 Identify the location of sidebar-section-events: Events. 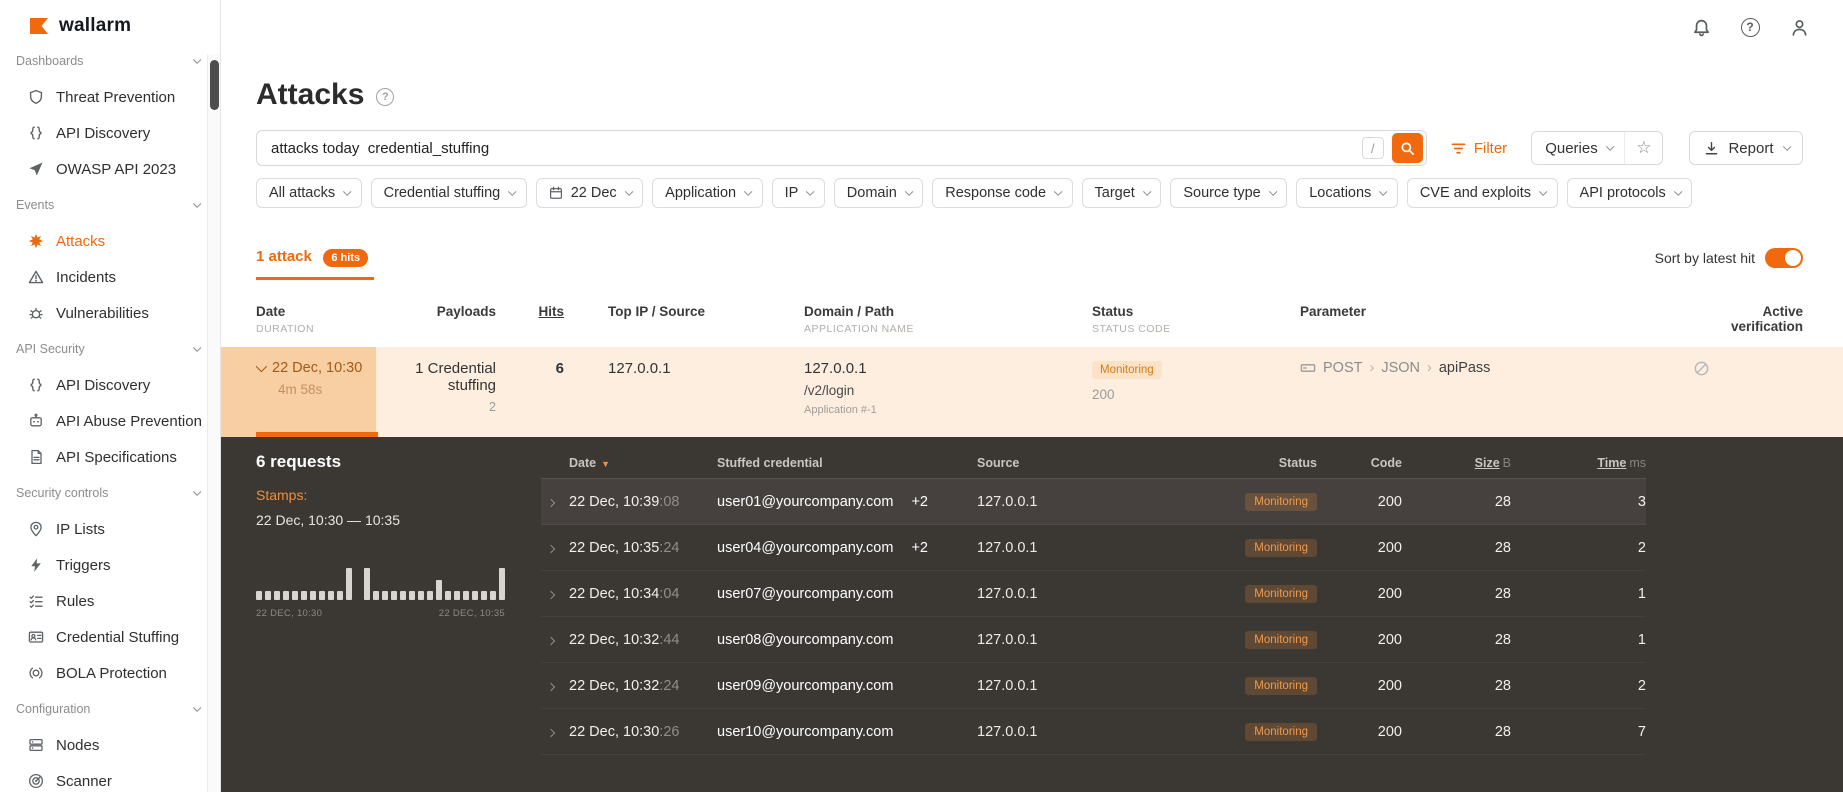
(110, 205).